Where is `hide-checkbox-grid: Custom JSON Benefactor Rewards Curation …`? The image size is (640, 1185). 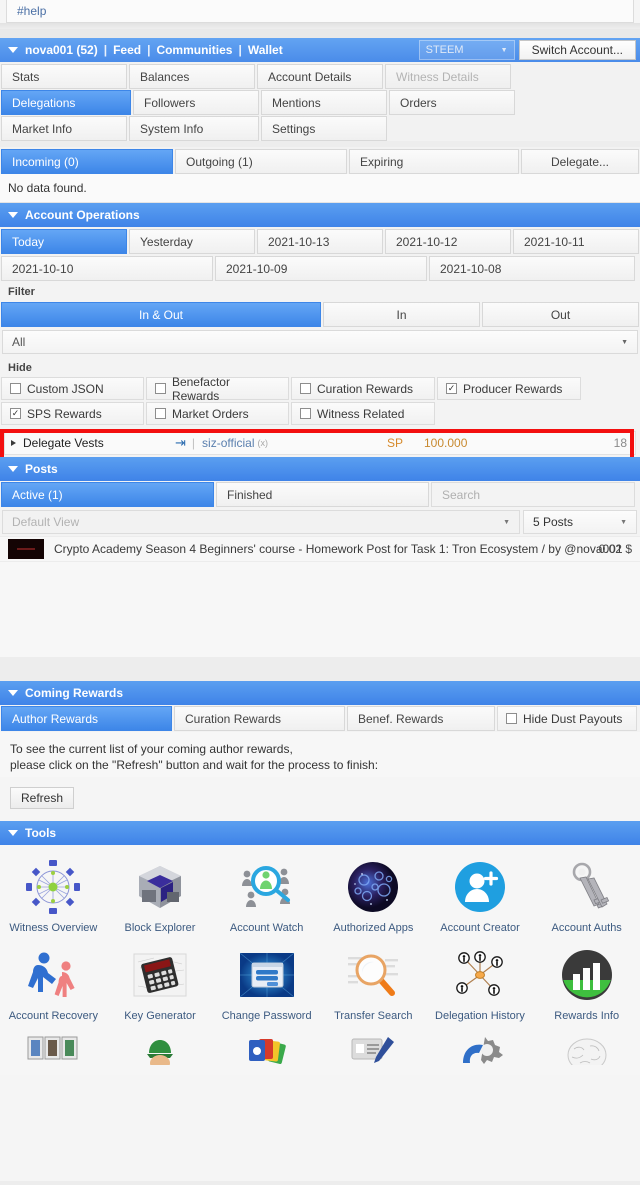 hide-checkbox-grid: Custom JSON Benefactor Rewards Curation … is located at coordinates (320, 402).